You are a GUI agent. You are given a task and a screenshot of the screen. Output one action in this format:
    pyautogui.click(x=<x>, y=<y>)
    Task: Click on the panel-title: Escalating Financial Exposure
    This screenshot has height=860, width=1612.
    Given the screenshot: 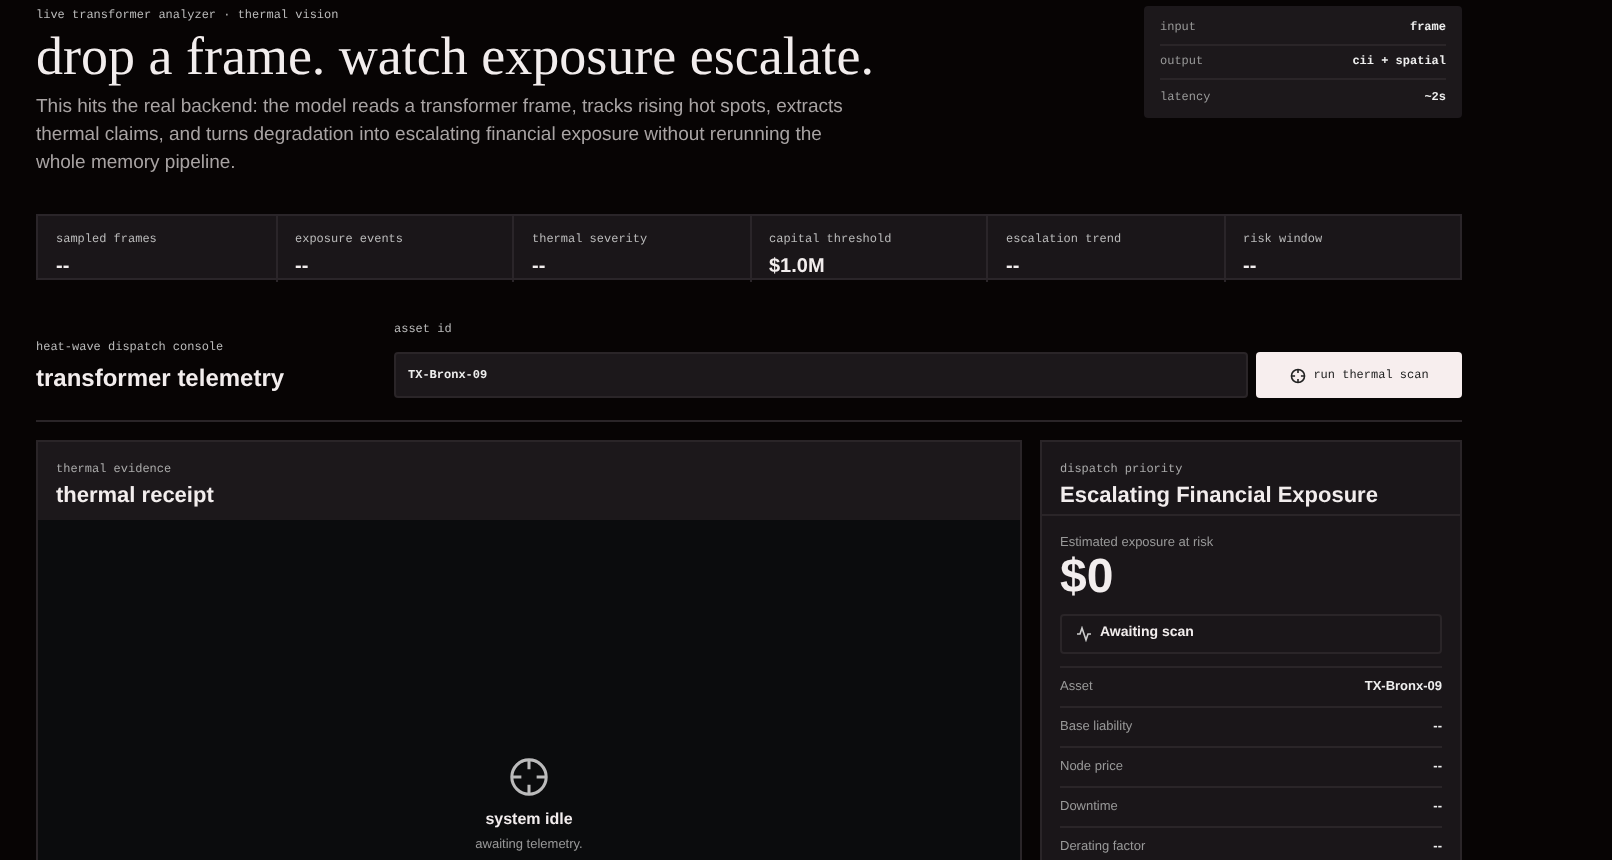 What is the action you would take?
    pyautogui.click(x=1220, y=497)
    